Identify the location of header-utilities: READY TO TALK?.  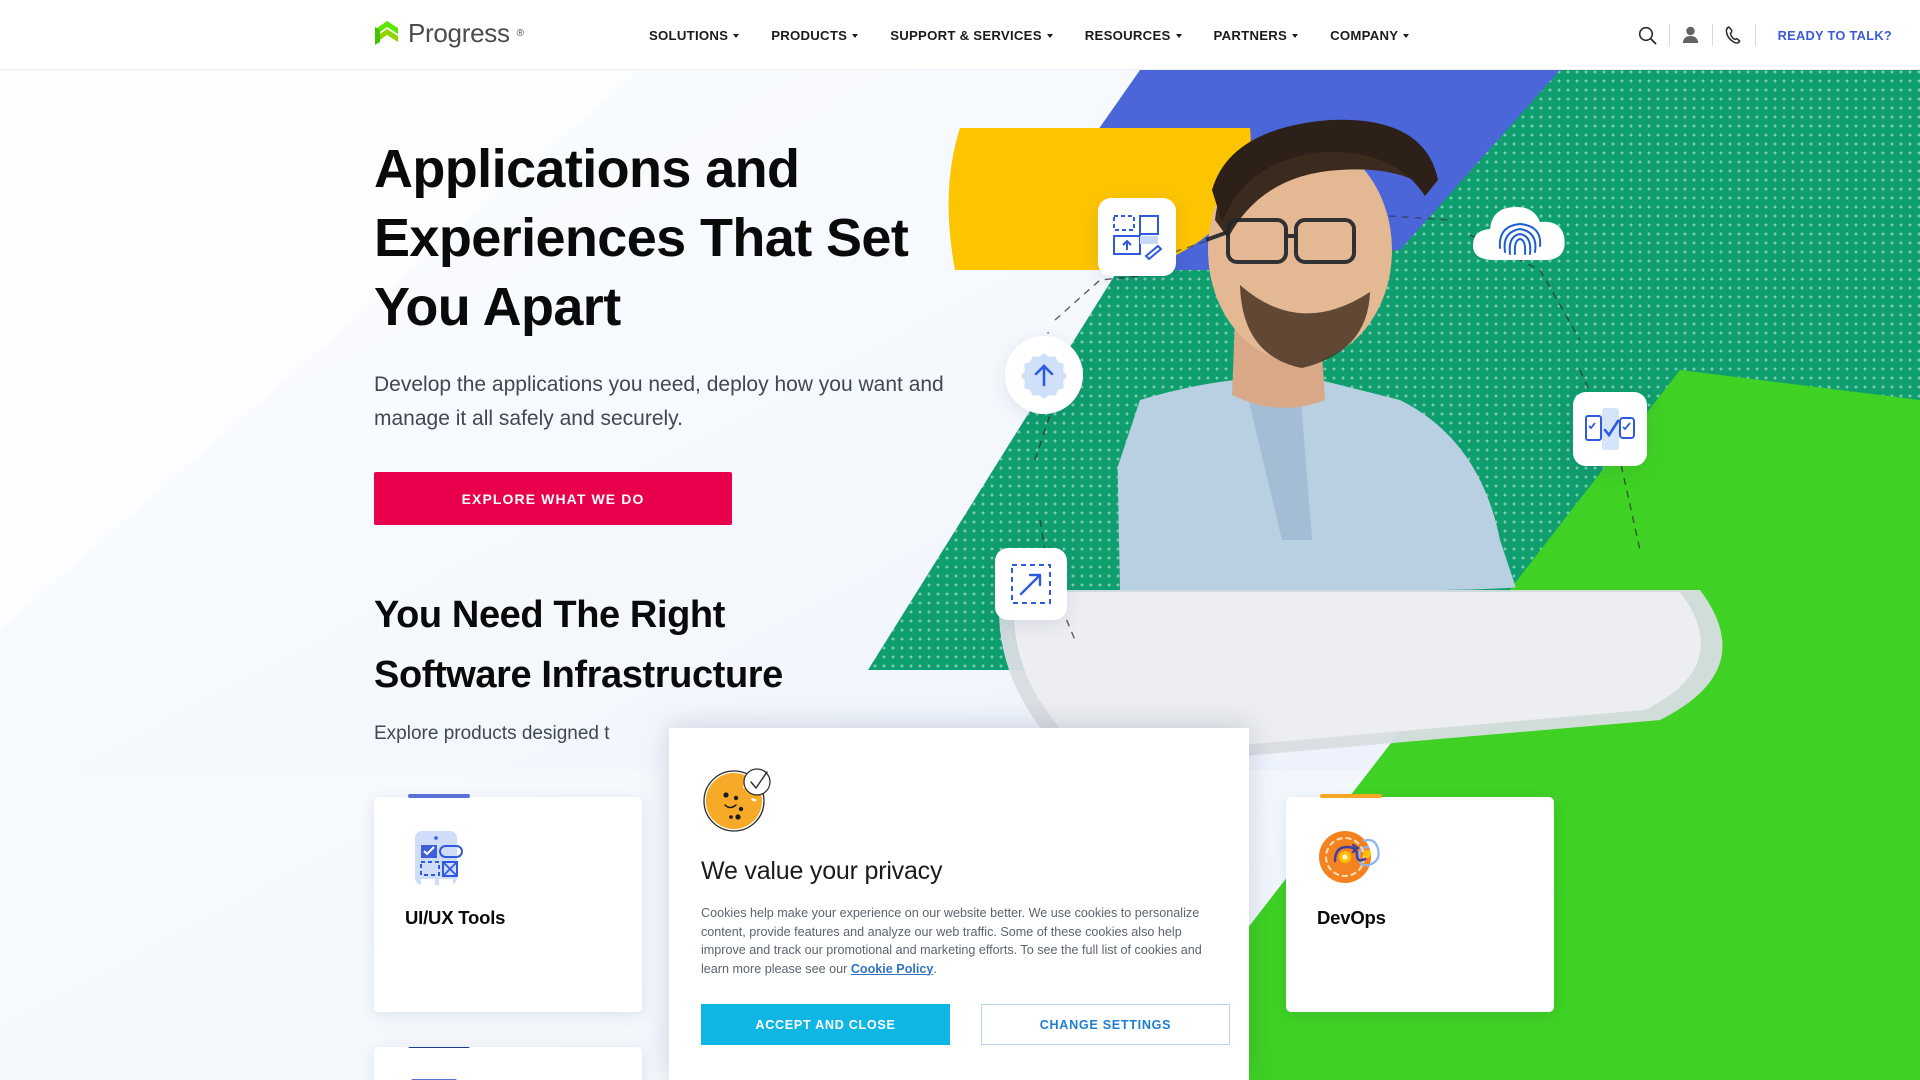
(1773, 35).